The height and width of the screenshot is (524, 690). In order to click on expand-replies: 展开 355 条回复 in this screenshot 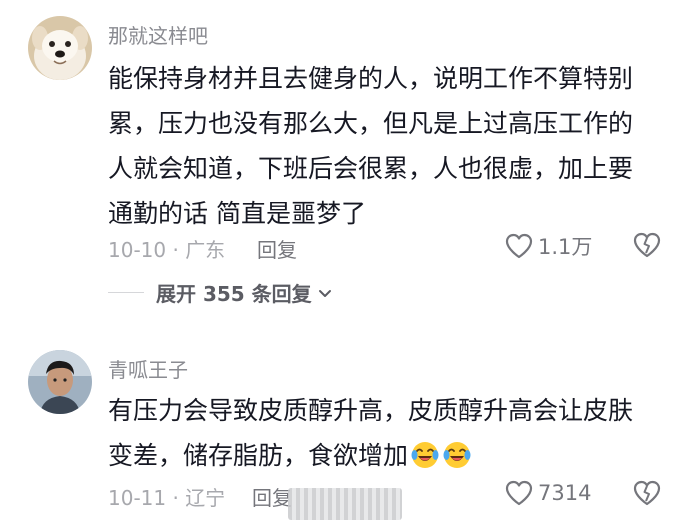, I will do `click(221, 292)`.